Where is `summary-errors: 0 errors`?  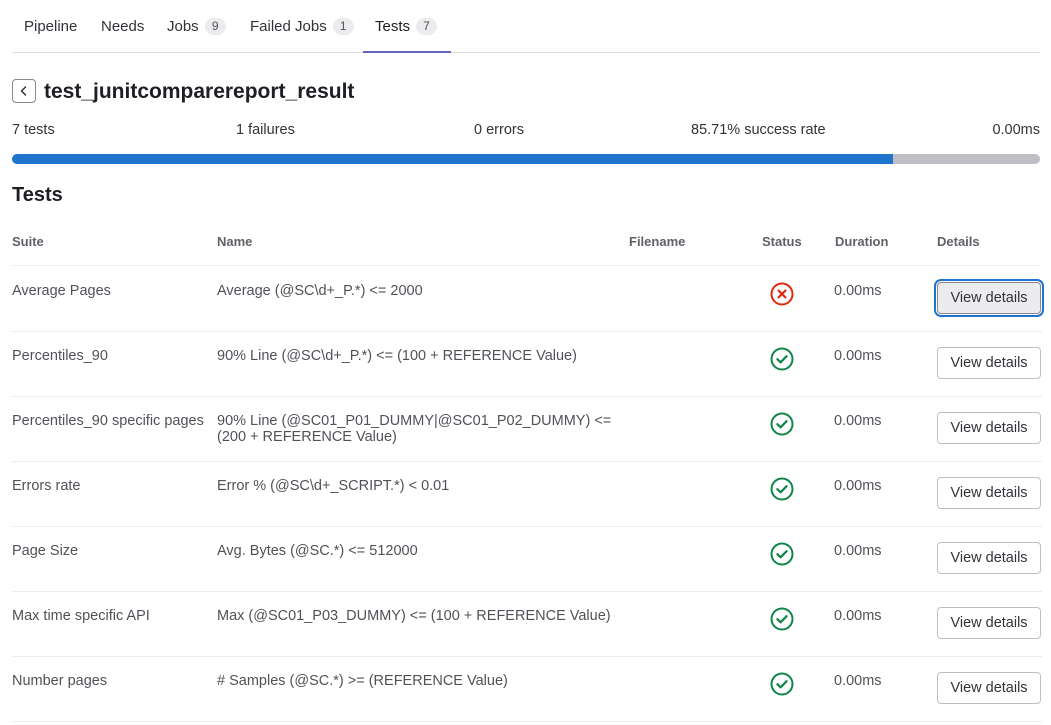 summary-errors: 0 errors is located at coordinates (499, 130).